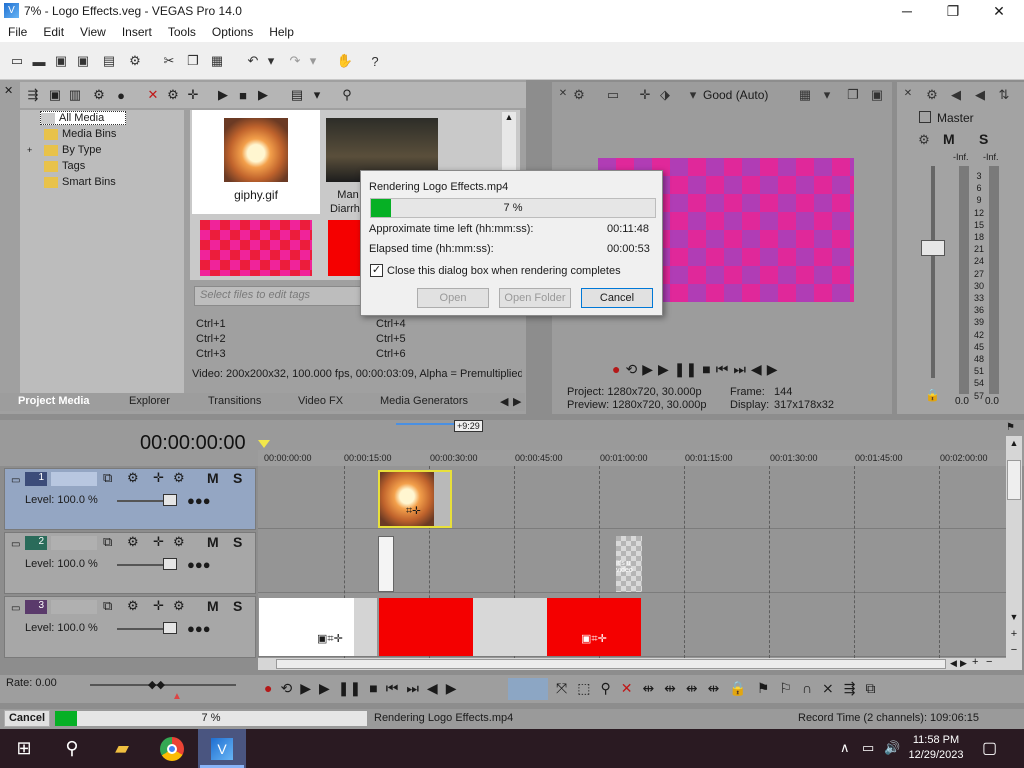 Image resolution: width=1024 pixels, height=768 pixels. Describe the element at coordinates (936, 748) in the screenshot. I see `clock: 11:58 PM 12/29/2023` at that location.